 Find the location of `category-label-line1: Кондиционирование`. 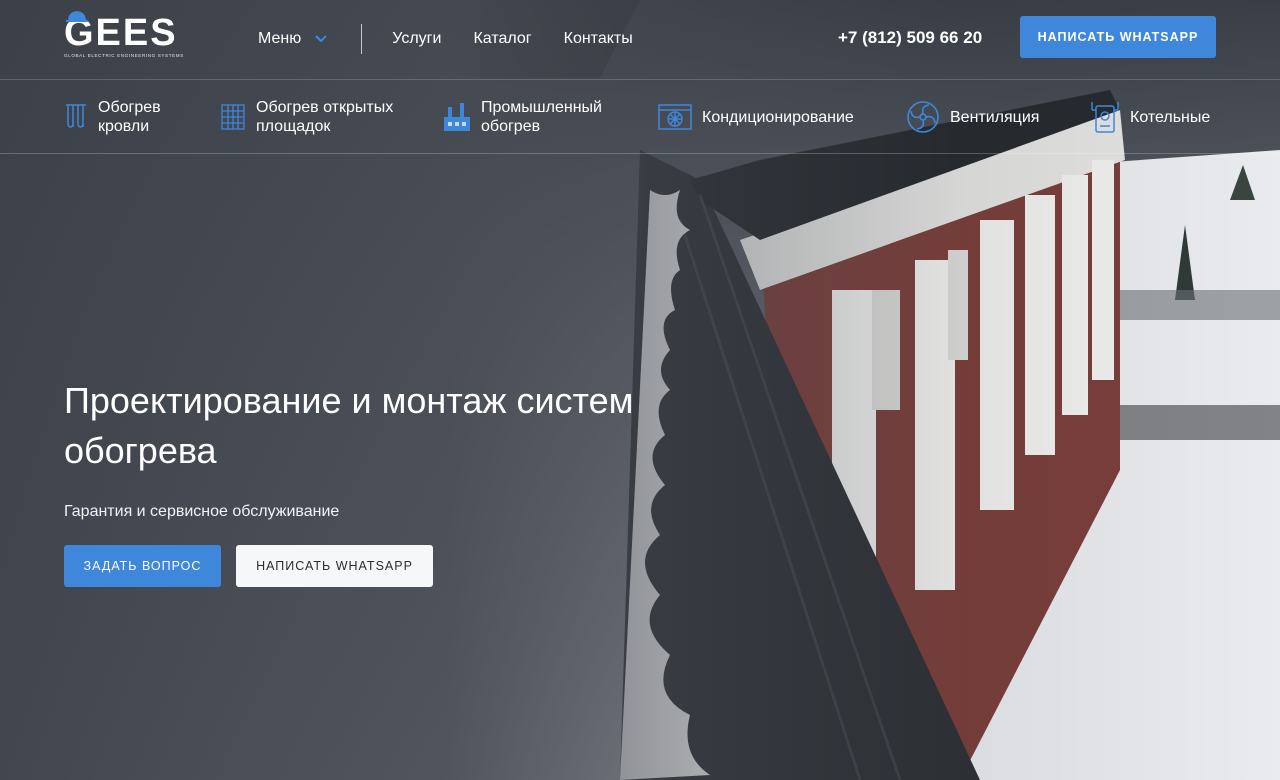

category-label-line1: Кондиционирование is located at coordinates (778, 117).